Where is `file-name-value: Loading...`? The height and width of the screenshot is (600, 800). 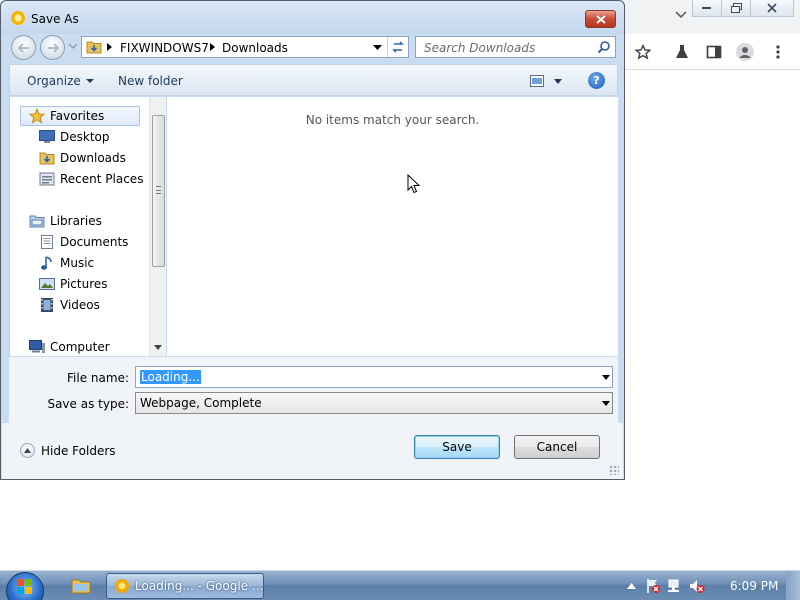 file-name-value: Loading... is located at coordinates (170, 377).